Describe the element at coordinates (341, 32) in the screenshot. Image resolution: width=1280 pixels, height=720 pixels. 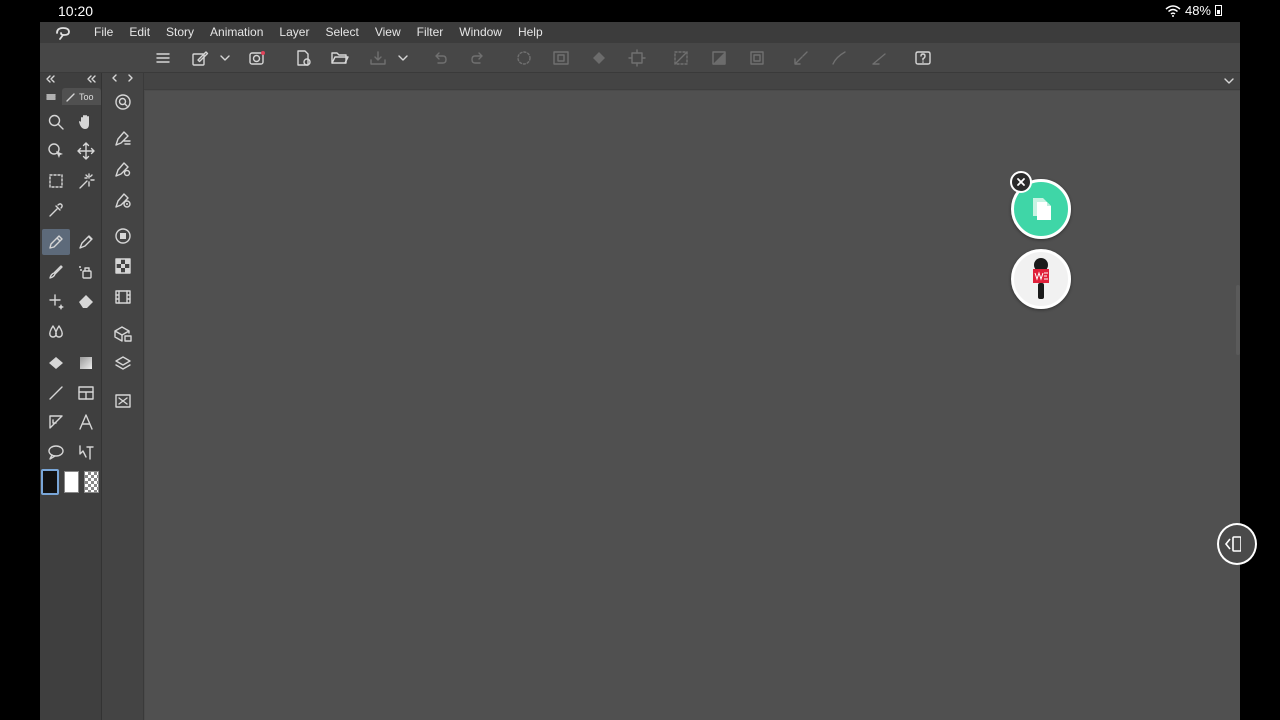
I see `menu-select: Select` at that location.